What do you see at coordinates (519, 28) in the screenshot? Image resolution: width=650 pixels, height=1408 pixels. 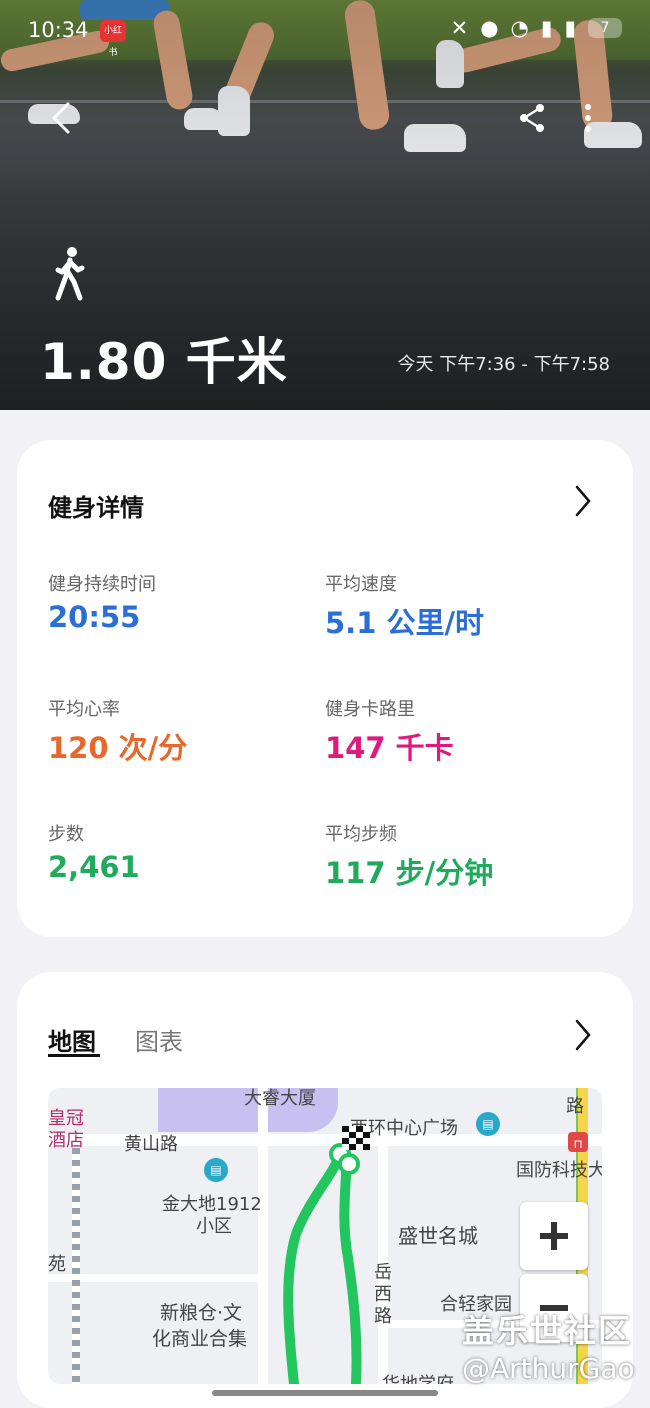 I see `wifi-icon: ◔` at bounding box center [519, 28].